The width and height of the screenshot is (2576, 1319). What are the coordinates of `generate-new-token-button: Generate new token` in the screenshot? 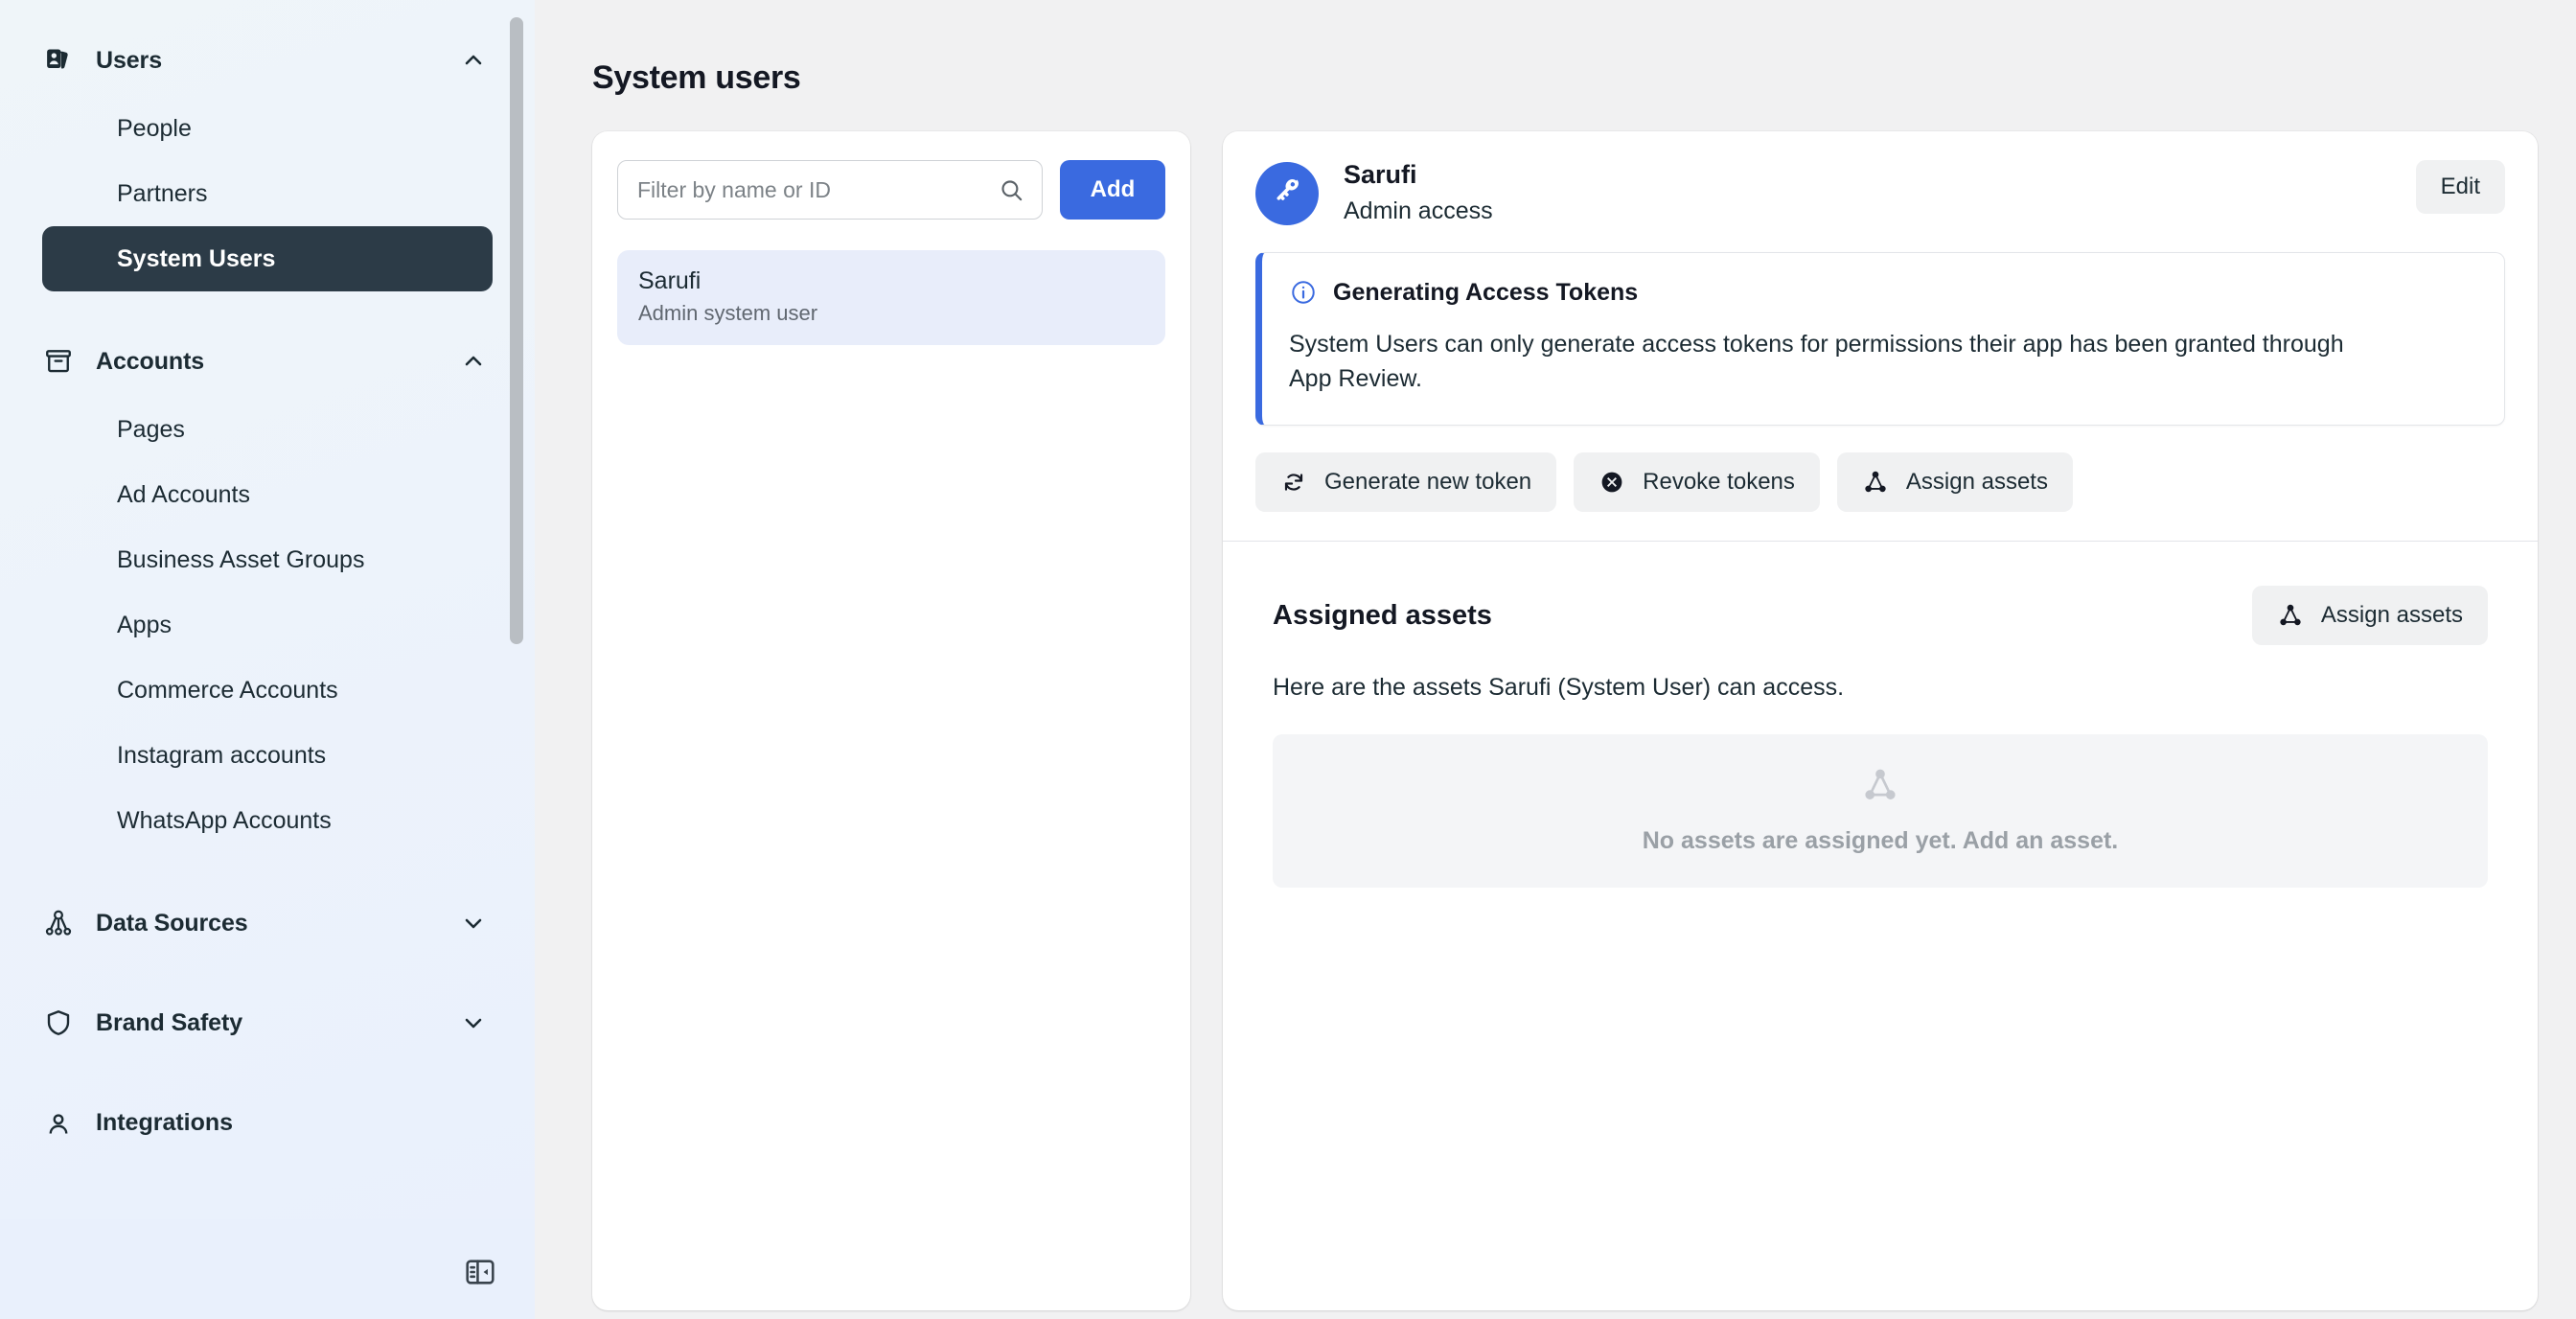 It's located at (1406, 482).